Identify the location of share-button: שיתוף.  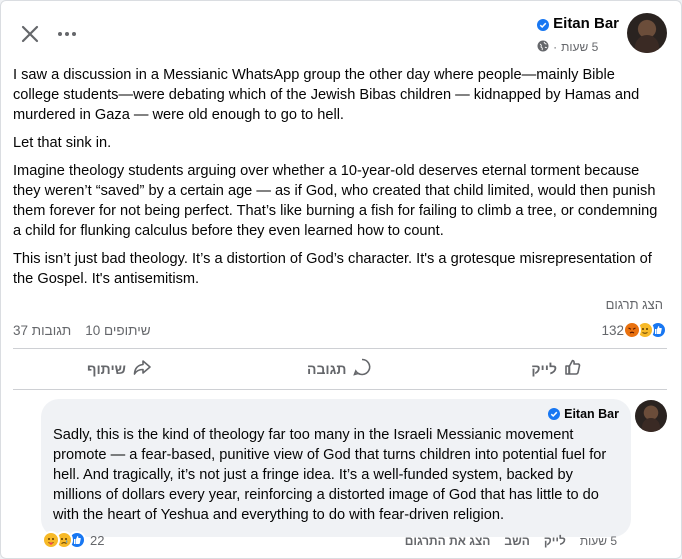
(119, 368).